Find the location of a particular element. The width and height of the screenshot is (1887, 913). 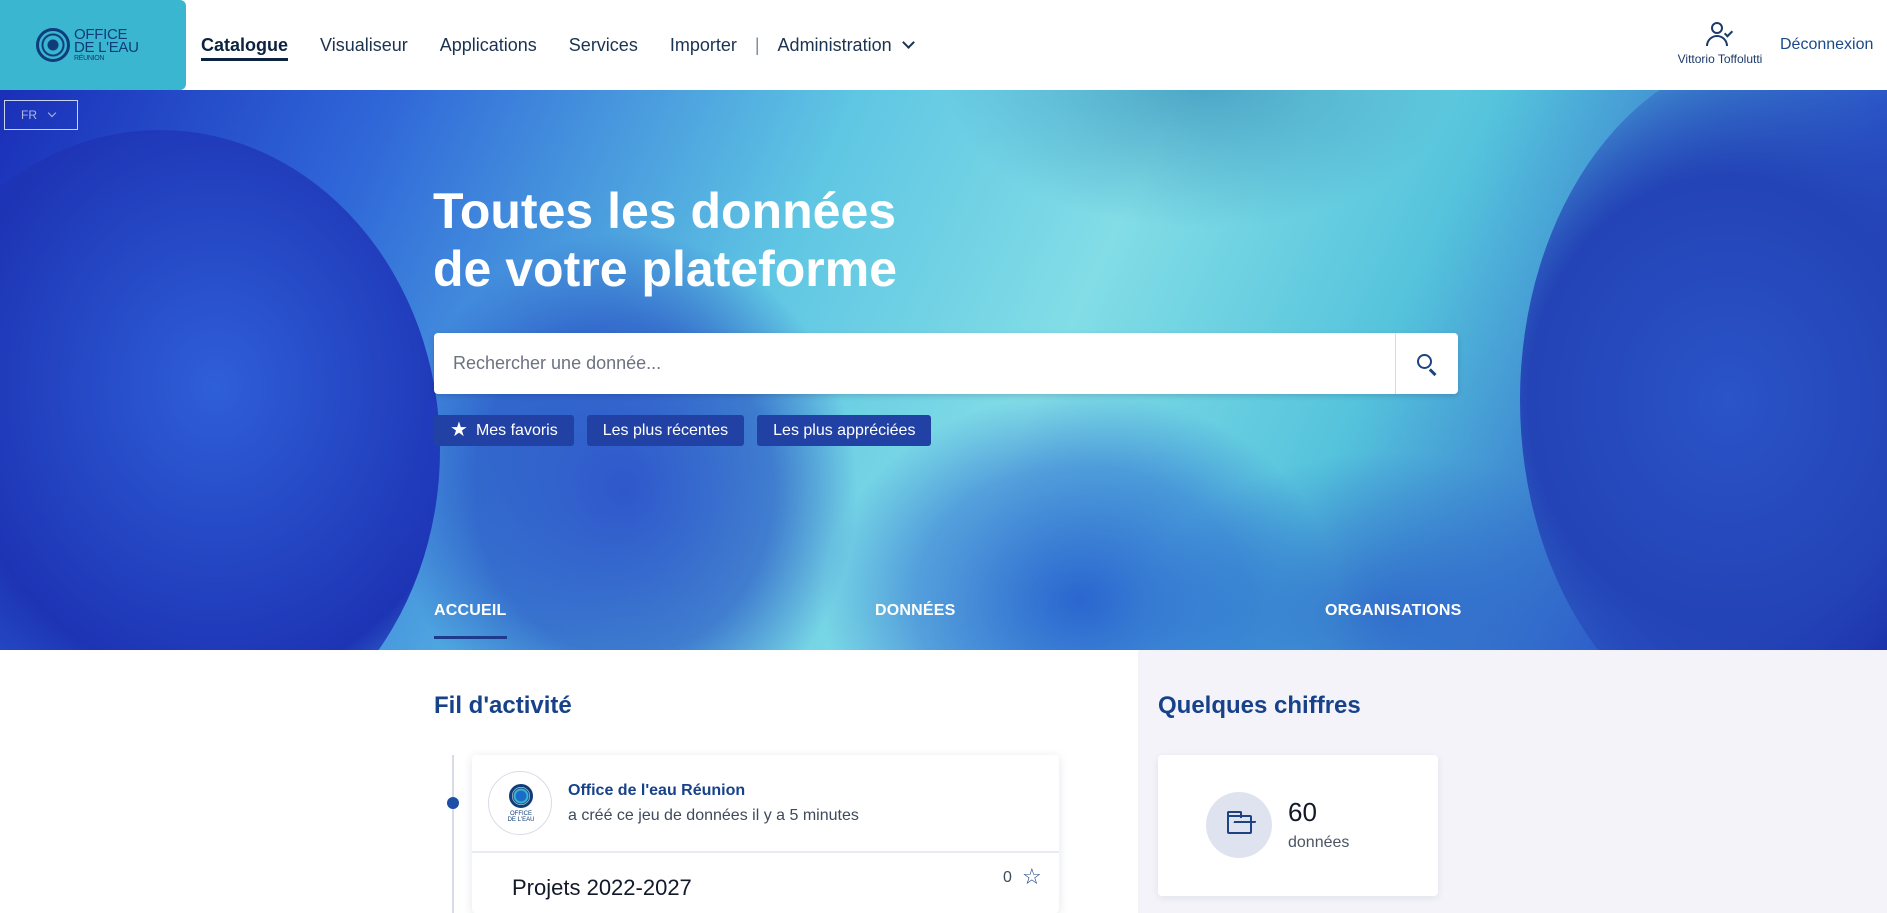

logout-link: Déconnexion is located at coordinates (1826, 45).